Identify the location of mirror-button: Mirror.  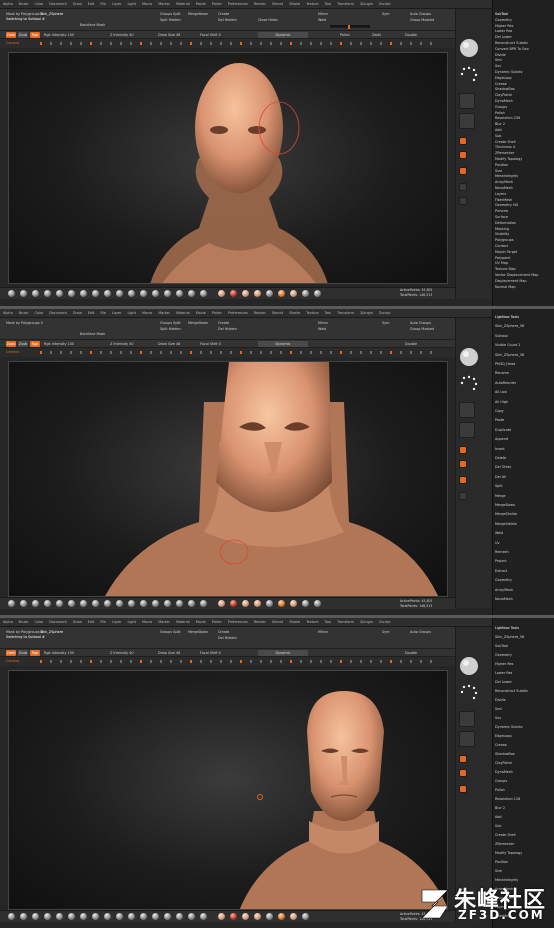
(323, 323).